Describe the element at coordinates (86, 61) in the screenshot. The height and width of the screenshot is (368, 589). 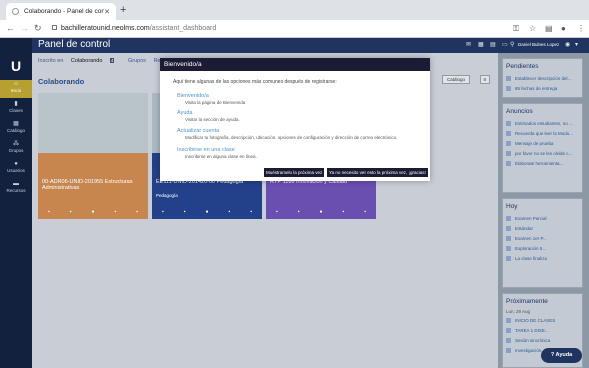
I see `tab-label: Colaborando` at that location.